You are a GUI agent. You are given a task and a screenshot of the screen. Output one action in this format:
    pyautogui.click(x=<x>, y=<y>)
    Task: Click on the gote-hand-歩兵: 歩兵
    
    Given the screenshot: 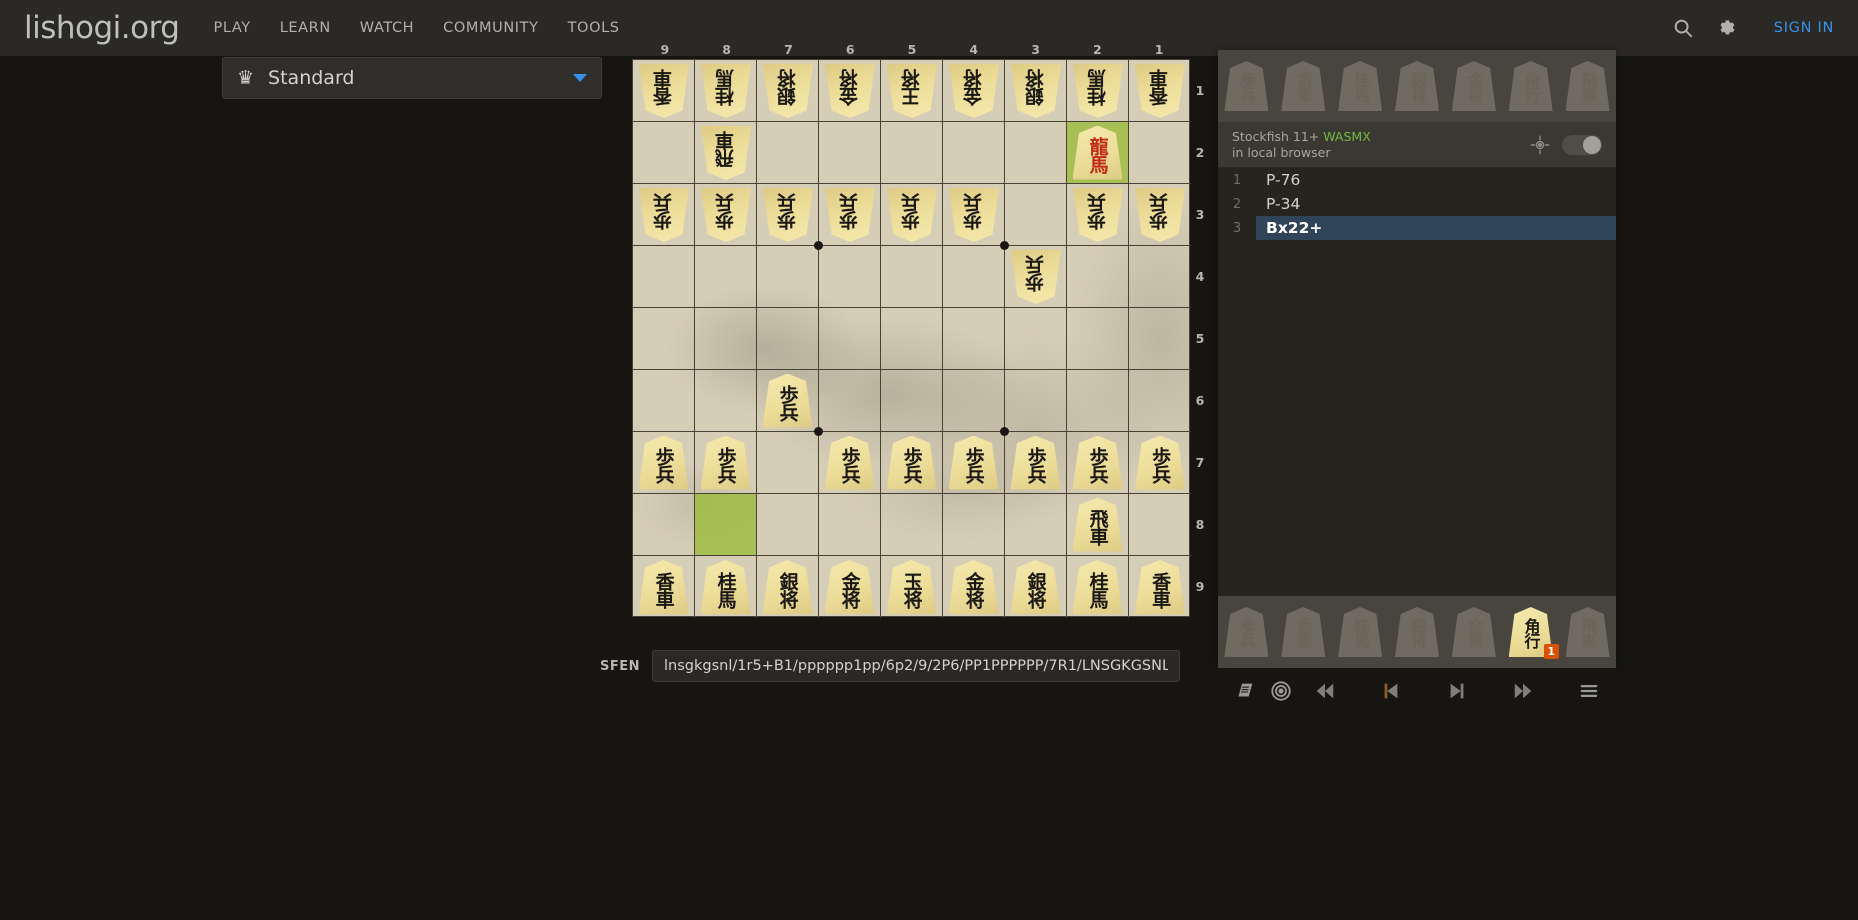 What is the action you would take?
    pyautogui.click(x=1246, y=86)
    